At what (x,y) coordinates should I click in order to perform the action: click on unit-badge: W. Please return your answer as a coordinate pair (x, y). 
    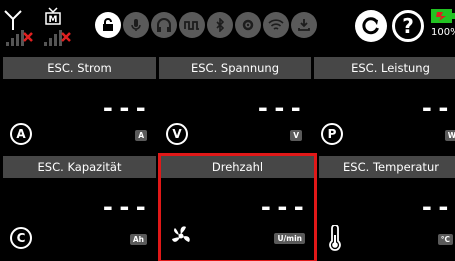
    Looking at the image, I should click on (449, 135).